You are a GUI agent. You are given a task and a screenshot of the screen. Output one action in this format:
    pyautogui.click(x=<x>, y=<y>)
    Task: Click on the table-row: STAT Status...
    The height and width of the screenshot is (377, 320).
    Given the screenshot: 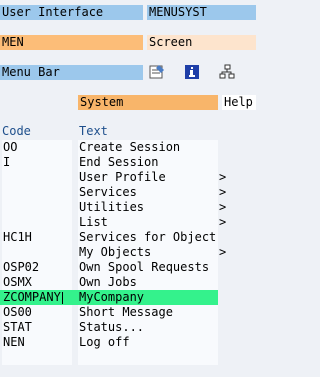 What is the action you would take?
    pyautogui.click(x=128, y=327)
    